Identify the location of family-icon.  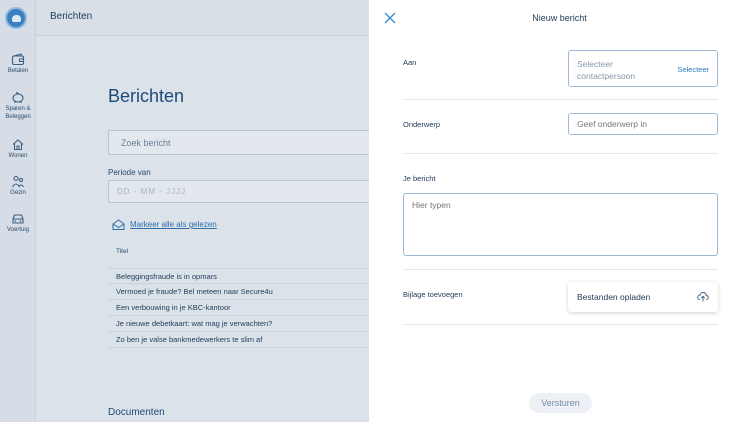
(18, 181).